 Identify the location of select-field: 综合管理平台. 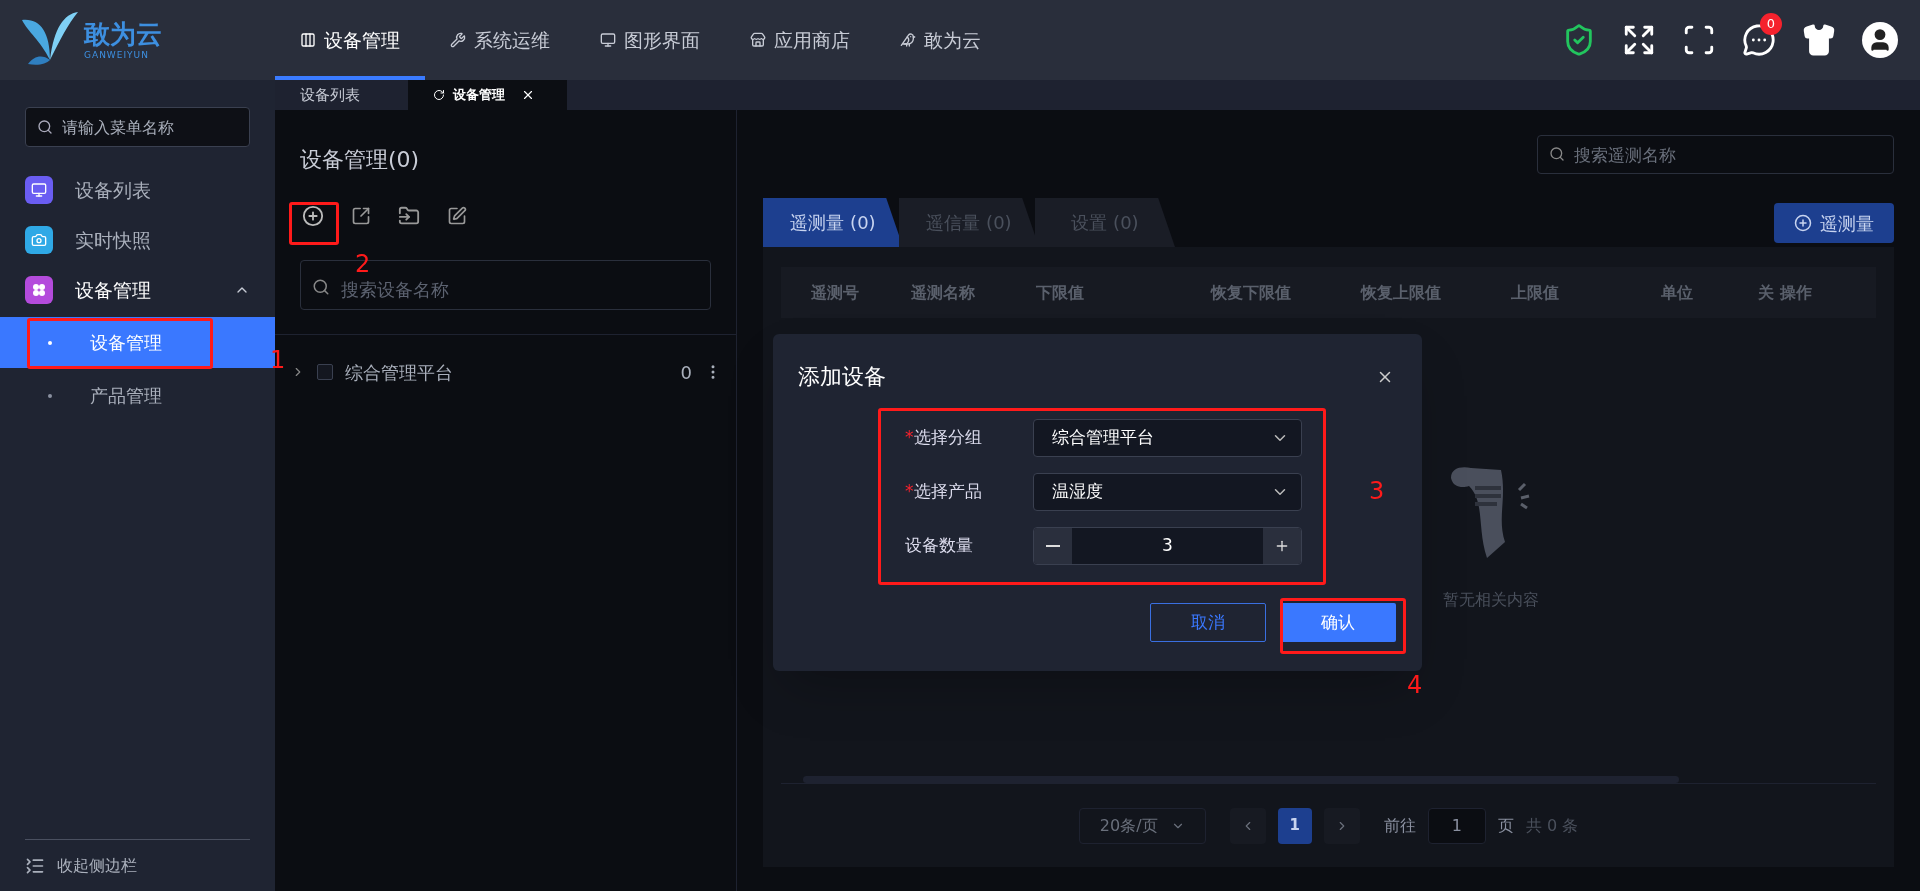
(1167, 438).